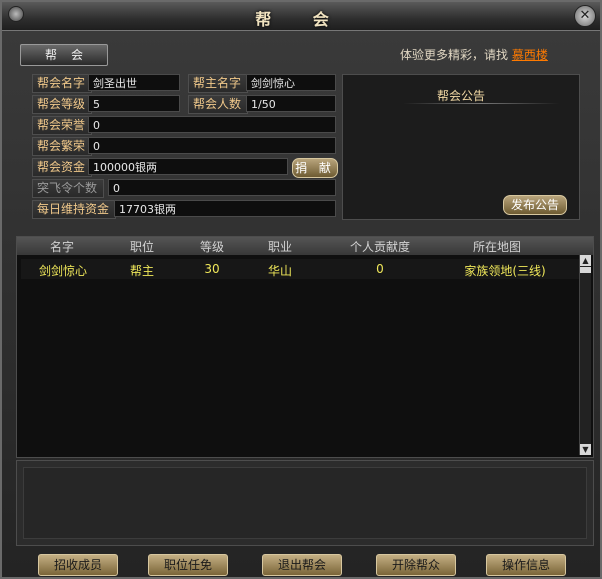  I want to click on leader-value: 剑剑惊心, so click(291, 82).